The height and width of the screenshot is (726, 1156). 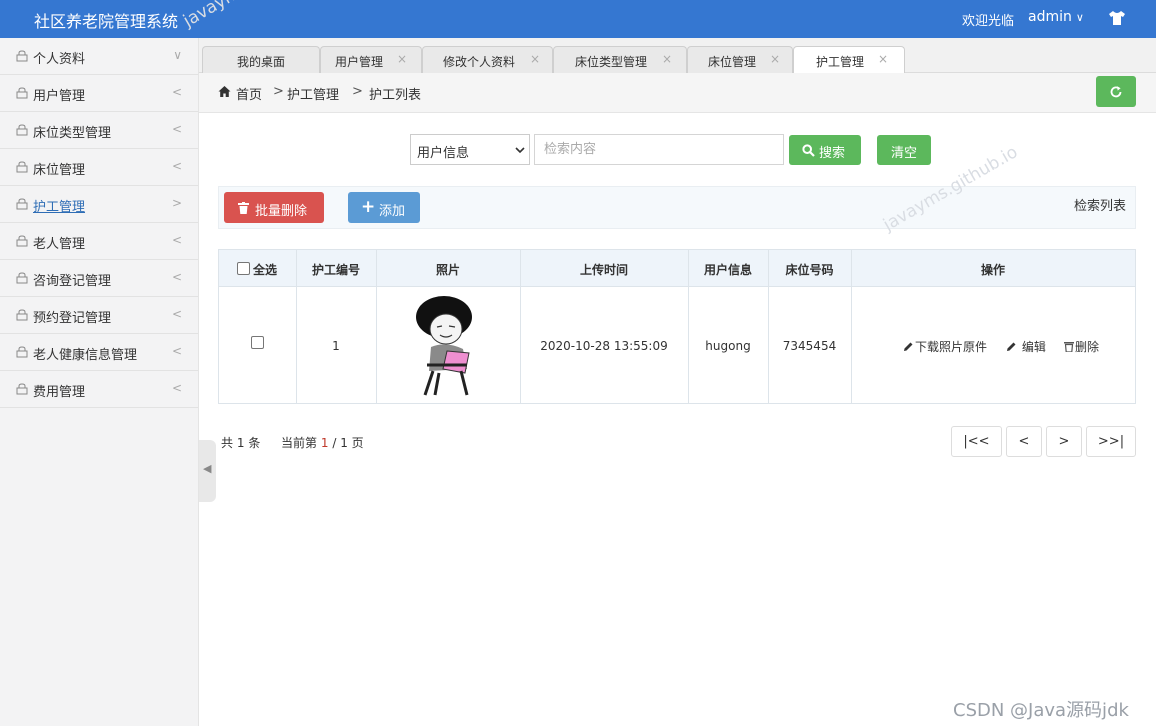 What do you see at coordinates (1064, 441) in the screenshot?
I see `next-page-button: >` at bounding box center [1064, 441].